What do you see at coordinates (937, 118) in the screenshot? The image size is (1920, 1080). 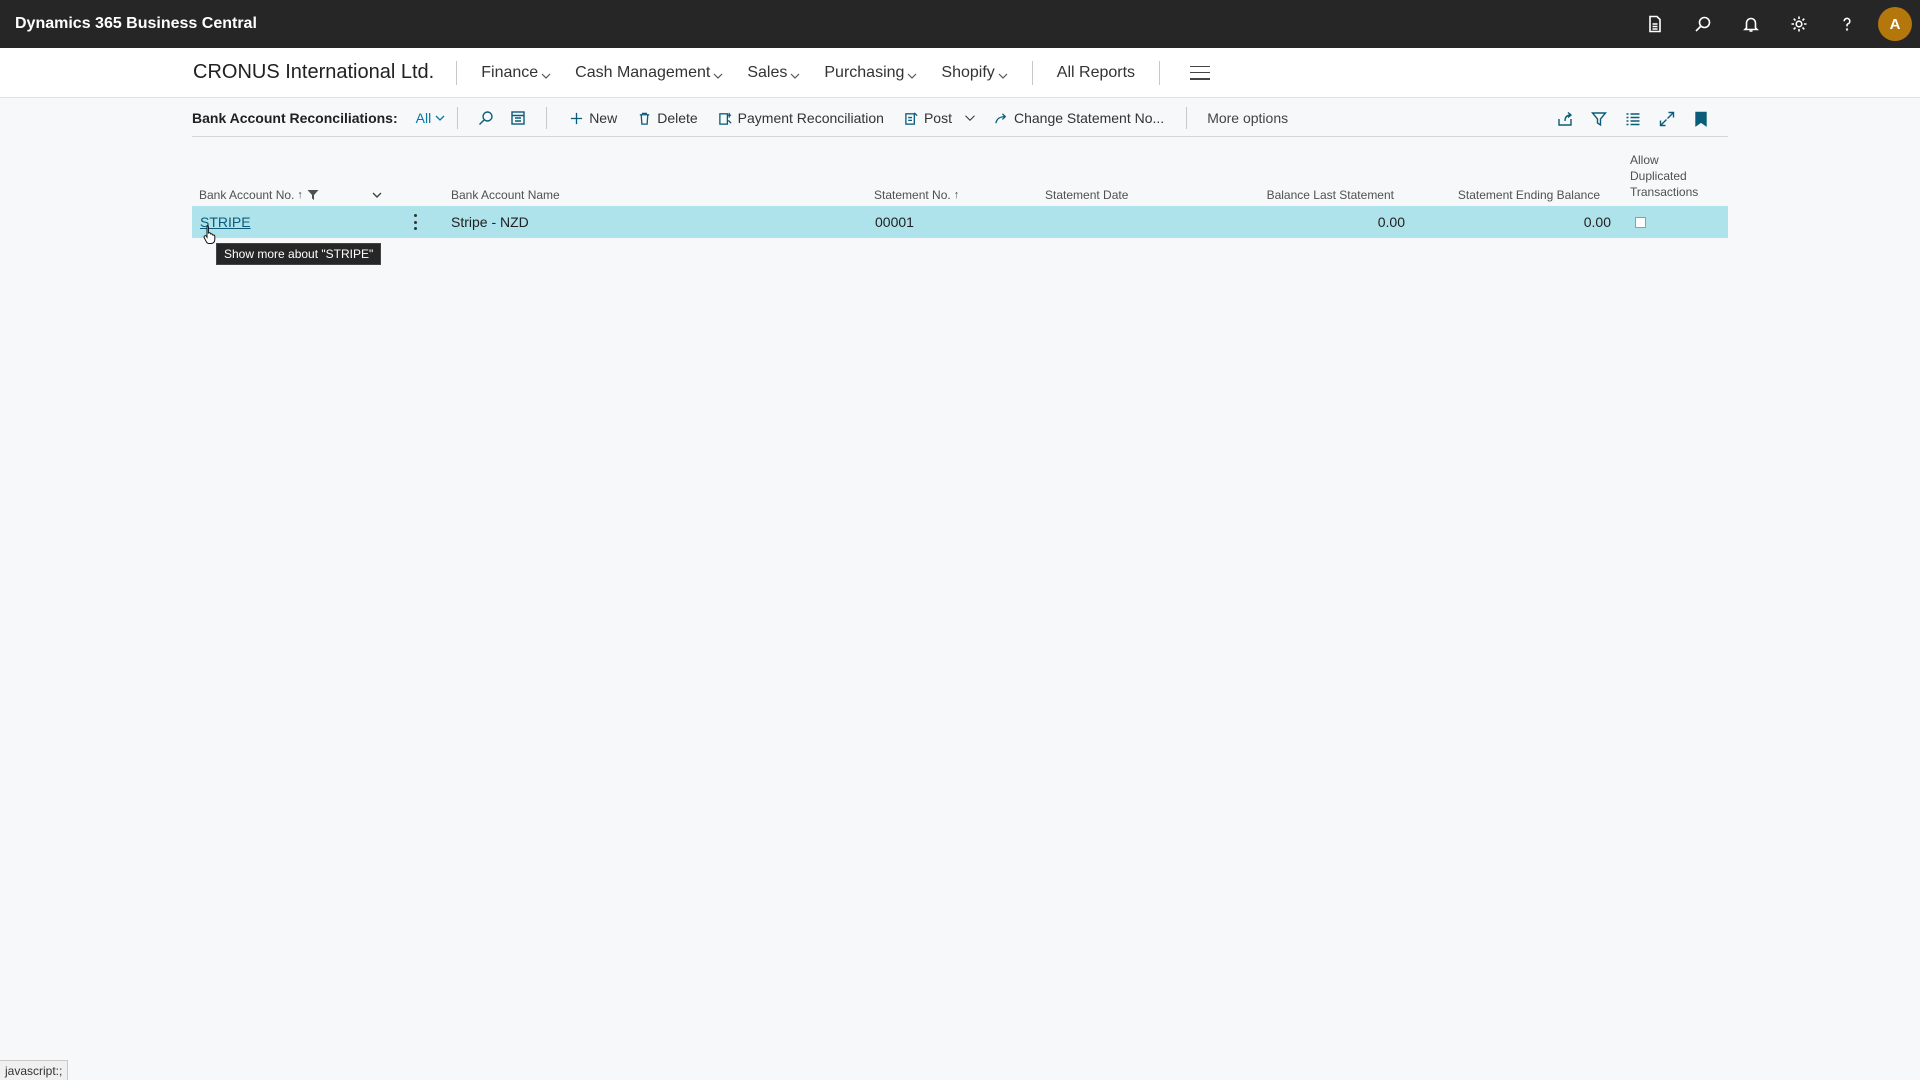 I see `post-button-label: Post` at bounding box center [937, 118].